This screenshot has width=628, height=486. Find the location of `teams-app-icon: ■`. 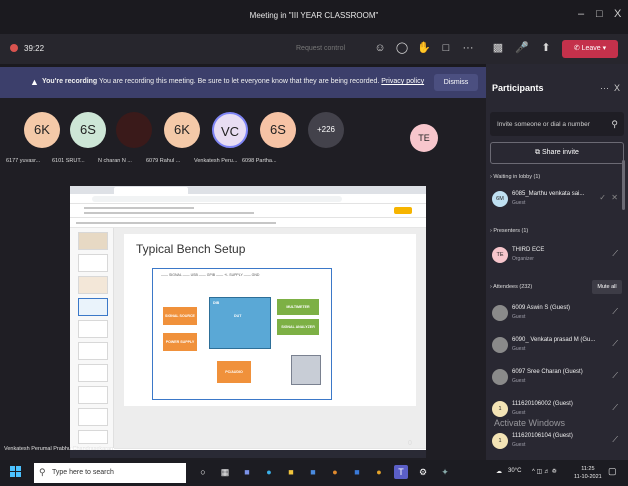

teams-app-icon: ■ is located at coordinates (247, 472).